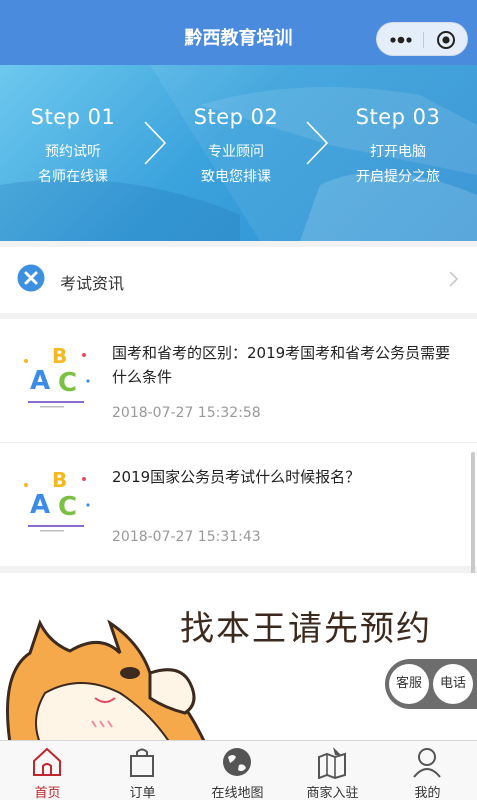  I want to click on step-line2: 名师在线课, so click(73, 177).